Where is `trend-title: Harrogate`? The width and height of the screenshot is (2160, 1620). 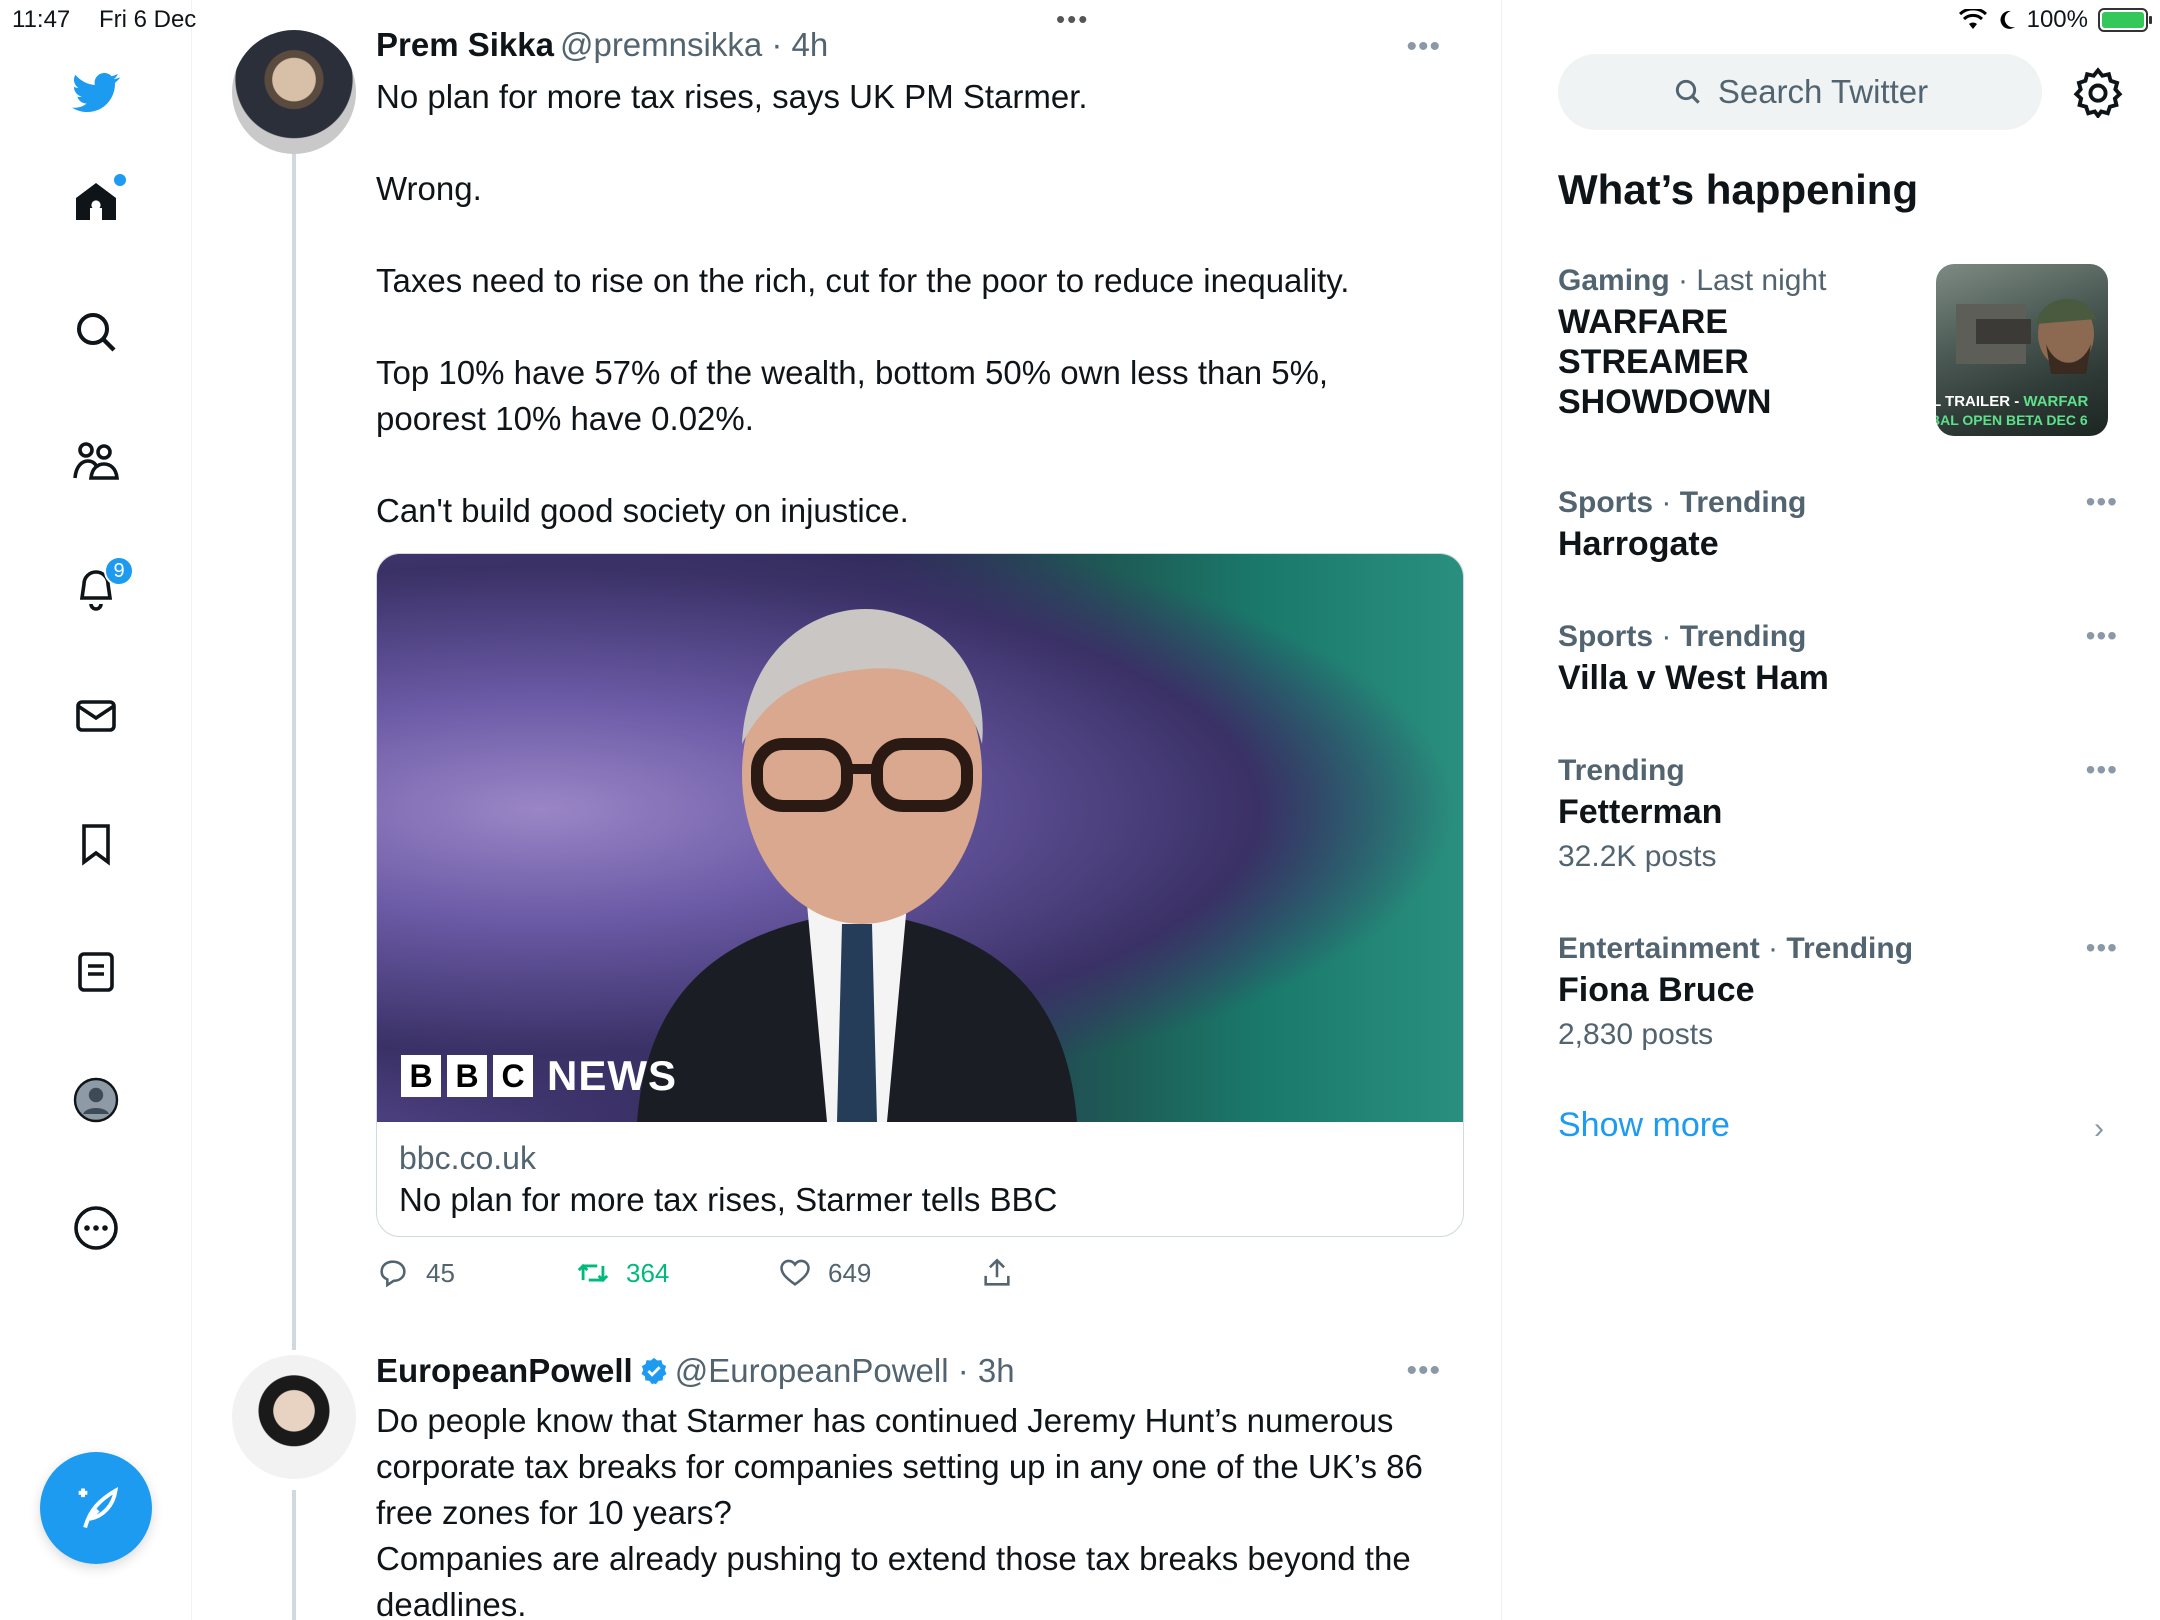
trend-title: Harrogate is located at coordinates (1638, 544).